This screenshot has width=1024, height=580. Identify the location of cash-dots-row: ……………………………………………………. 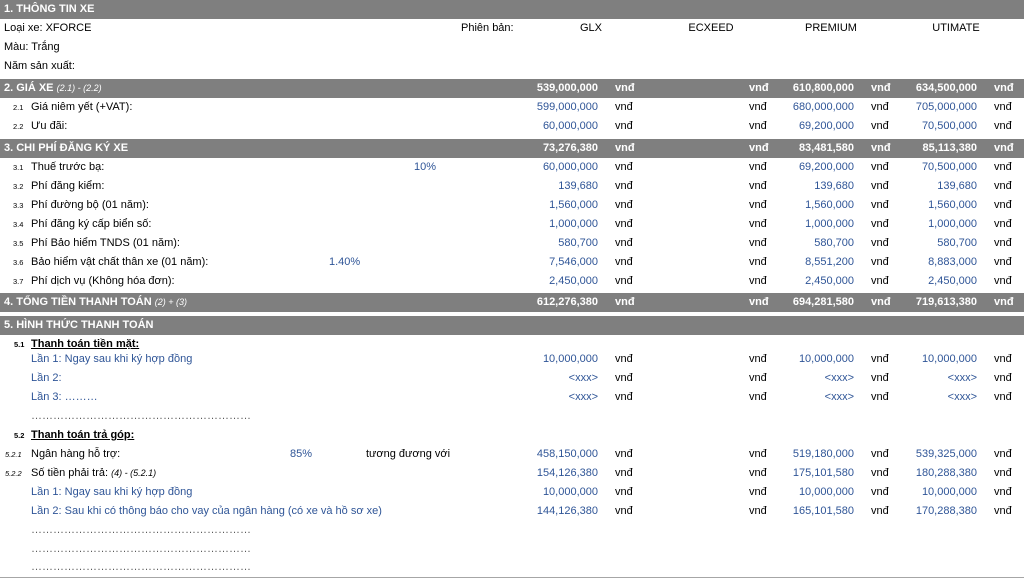
(512, 416).